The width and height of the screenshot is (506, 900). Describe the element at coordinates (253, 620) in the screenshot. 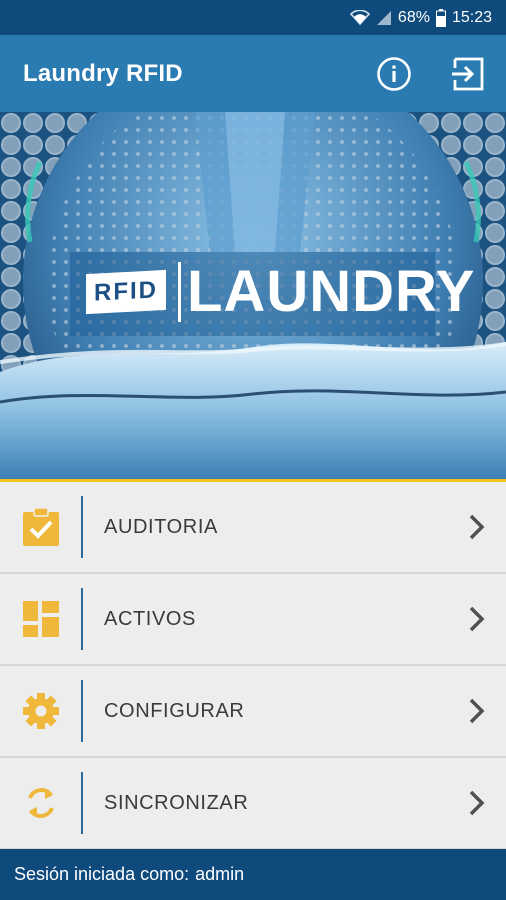

I see `menu-item-activos: ACTIVOS` at that location.